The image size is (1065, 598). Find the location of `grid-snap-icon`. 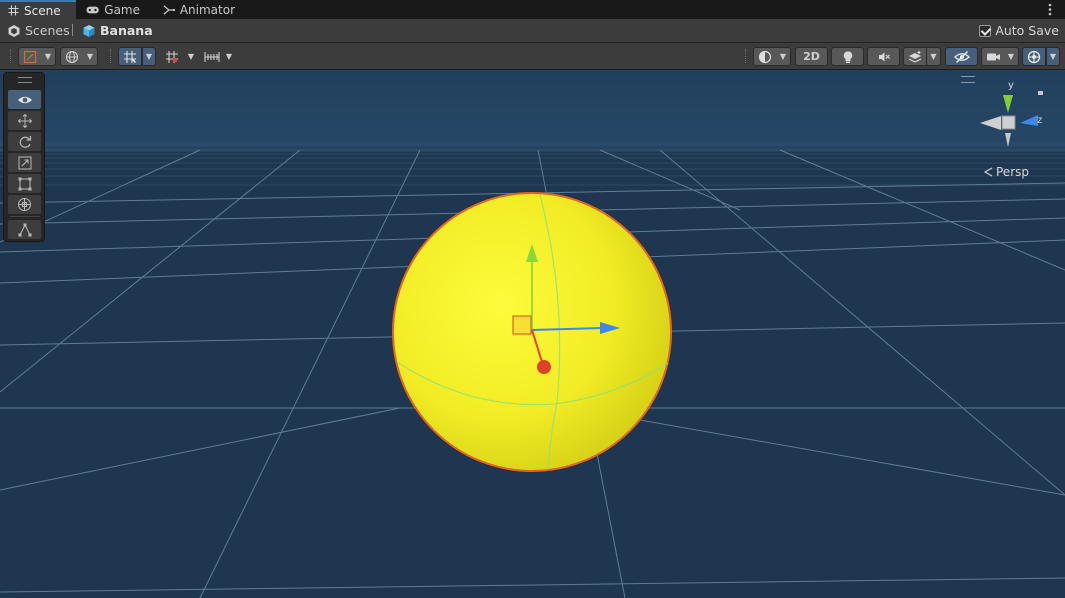

grid-snap-icon is located at coordinates (130, 56).